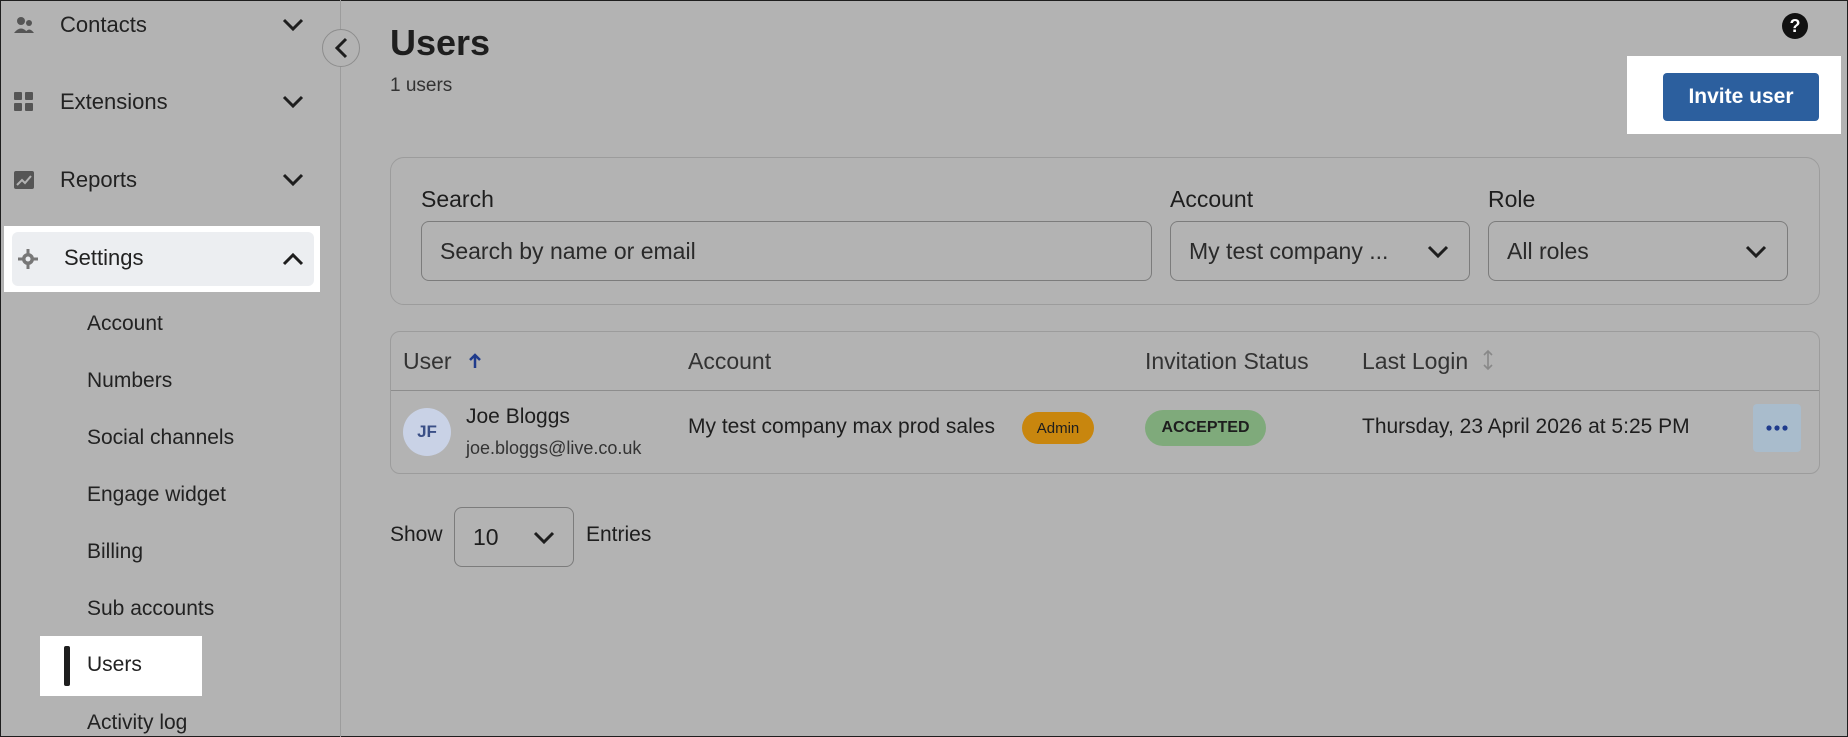  I want to click on gear-icon, so click(28, 259).